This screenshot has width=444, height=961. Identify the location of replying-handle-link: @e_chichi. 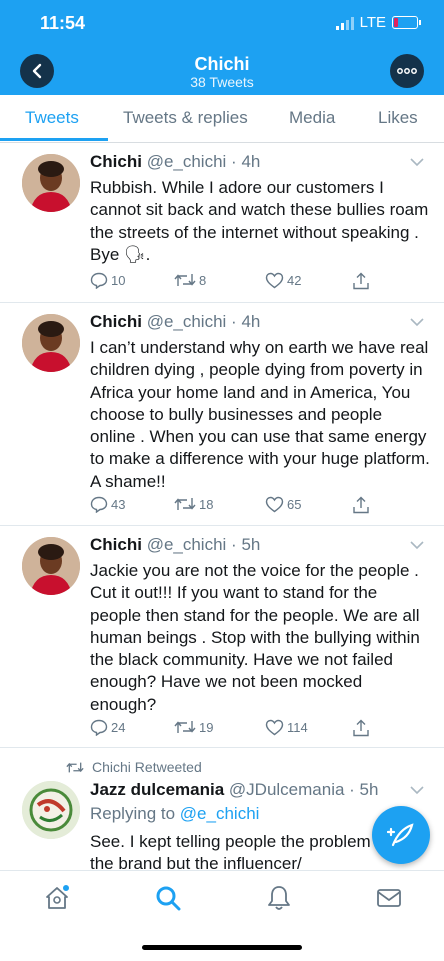
(220, 813).